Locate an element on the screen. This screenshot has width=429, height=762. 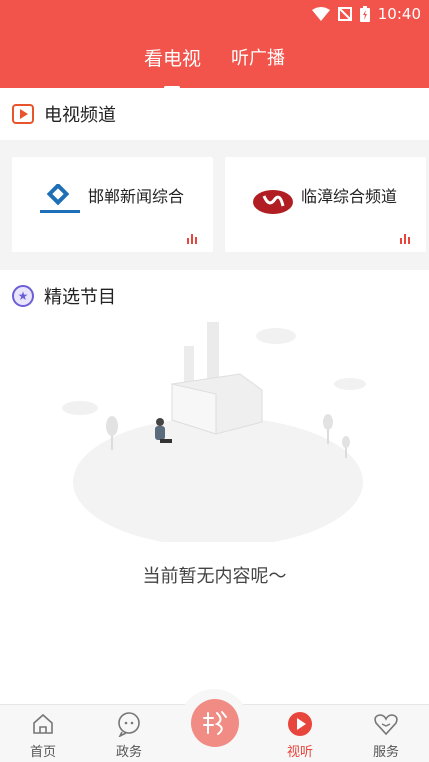
star-badge-icon: ★ is located at coordinates (23, 296).